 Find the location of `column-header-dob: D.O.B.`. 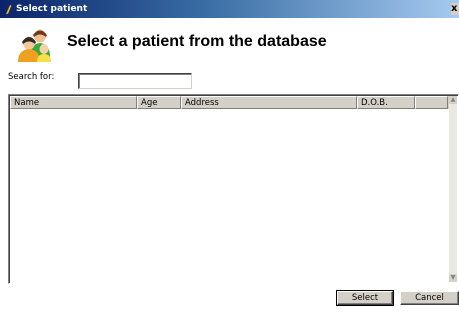

column-header-dob: D.O.B. is located at coordinates (386, 102).